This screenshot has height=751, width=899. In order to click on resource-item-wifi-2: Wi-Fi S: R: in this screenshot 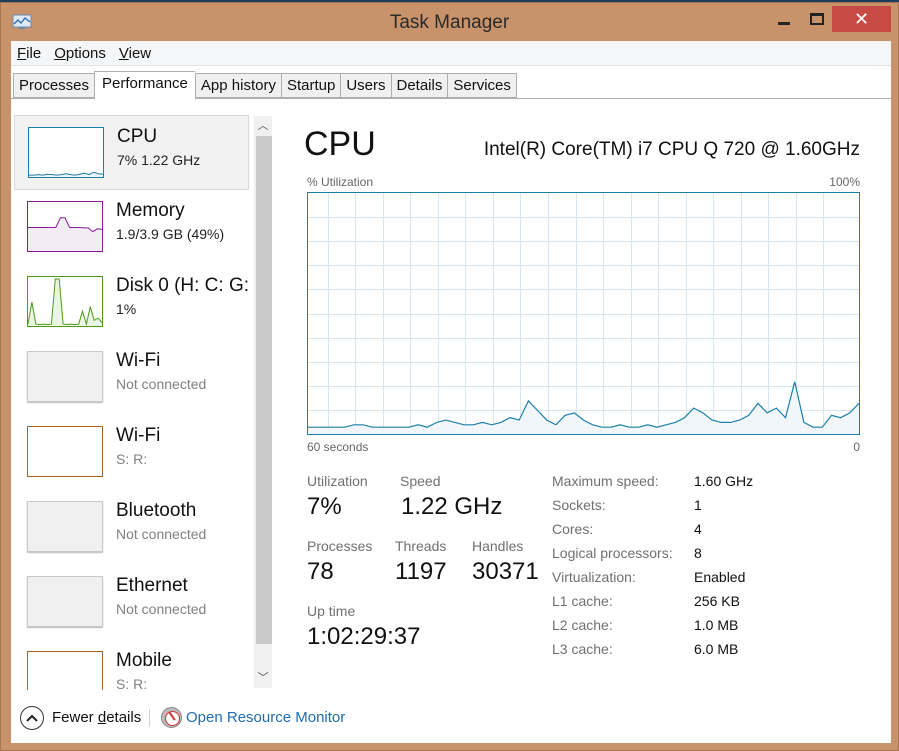, I will do `click(131, 452)`.